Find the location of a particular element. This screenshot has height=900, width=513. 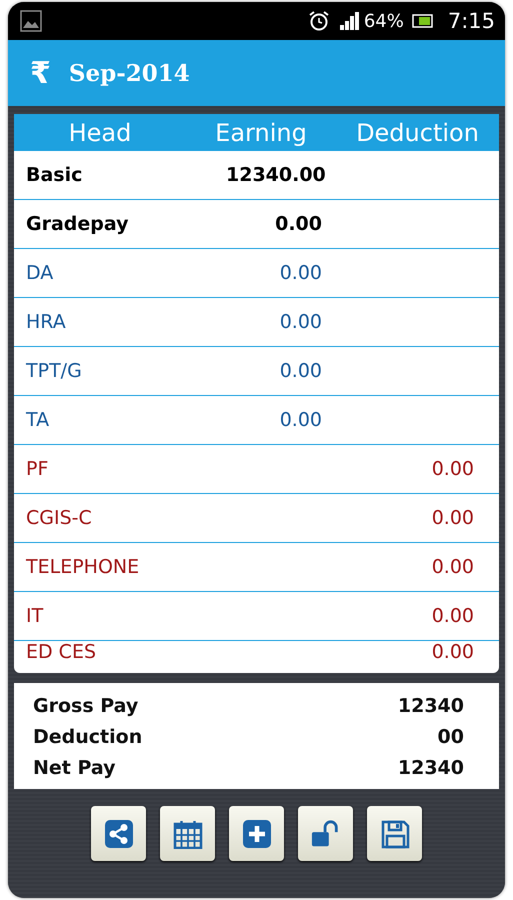

share-icon is located at coordinates (119, 833).